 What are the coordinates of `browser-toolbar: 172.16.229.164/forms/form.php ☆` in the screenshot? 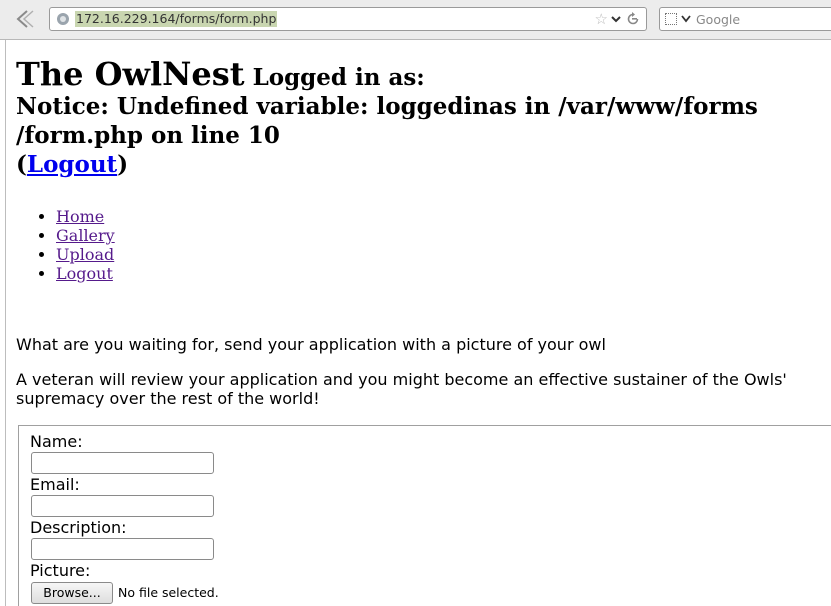 It's located at (415, 20).